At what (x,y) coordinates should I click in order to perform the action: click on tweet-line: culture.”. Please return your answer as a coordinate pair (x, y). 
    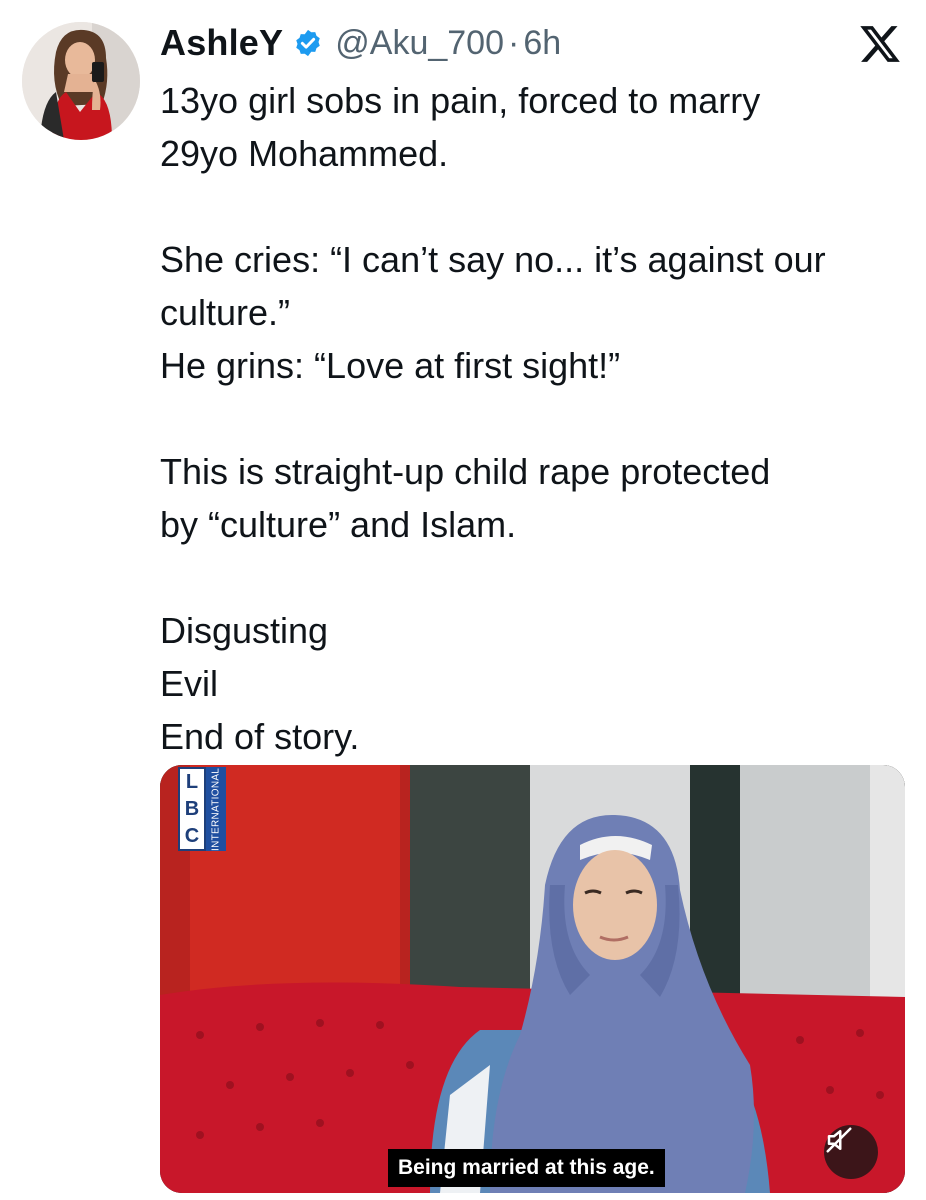
    Looking at the image, I should click on (225, 312).